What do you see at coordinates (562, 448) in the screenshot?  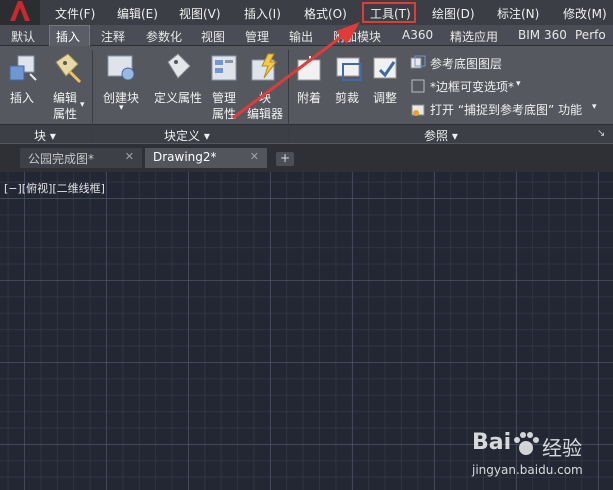 I see `watermark-brand-b: 经验` at bounding box center [562, 448].